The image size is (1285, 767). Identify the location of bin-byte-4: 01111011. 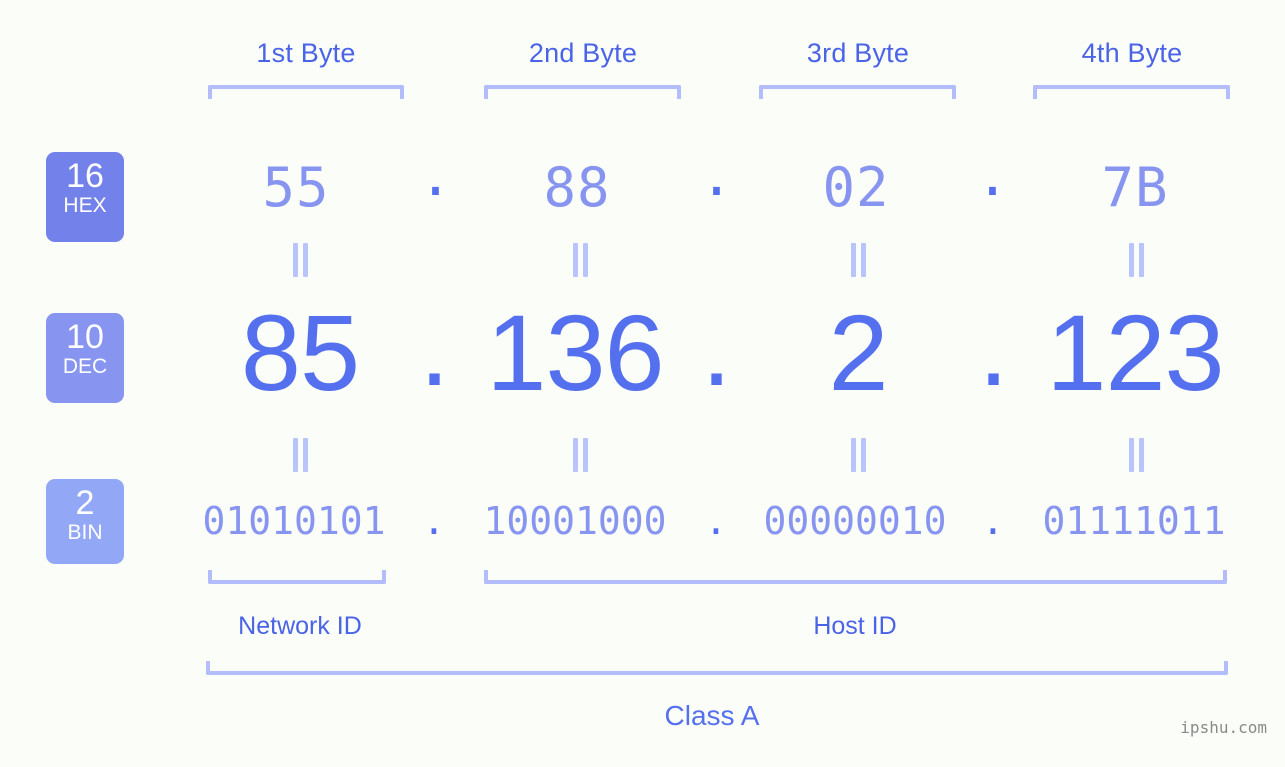
(1134, 521).